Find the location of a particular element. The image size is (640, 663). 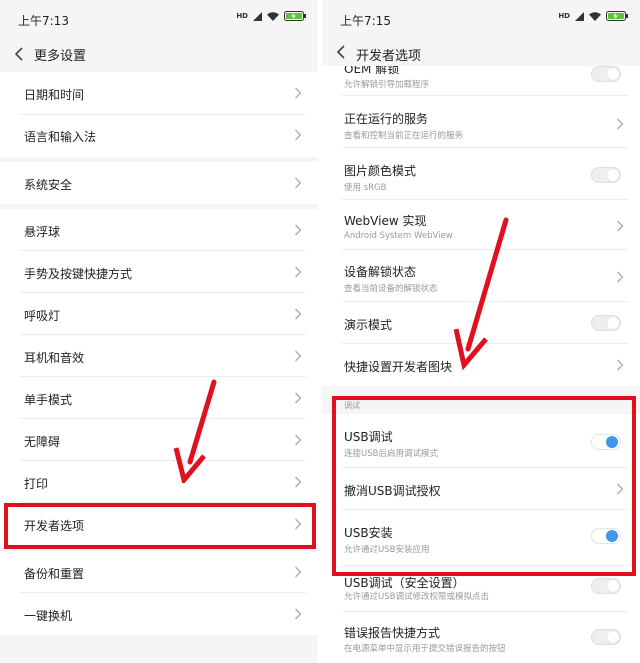

settings-item-system-security: 系统安全 is located at coordinates (159, 183).